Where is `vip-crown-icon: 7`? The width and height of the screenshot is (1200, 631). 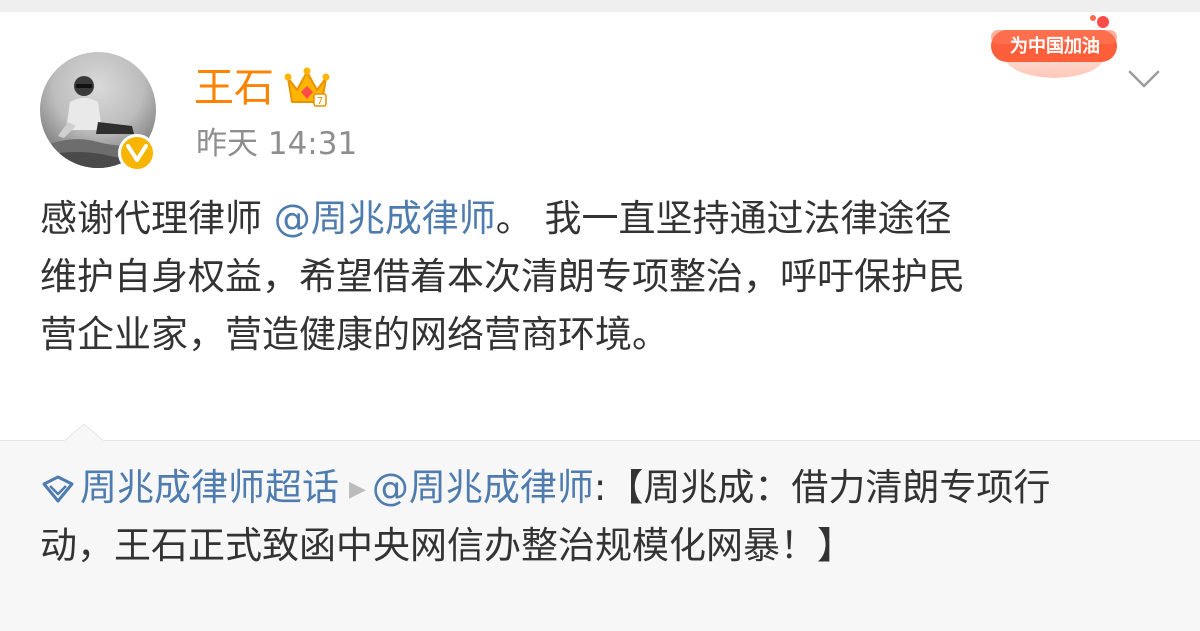 vip-crown-icon: 7 is located at coordinates (307, 87).